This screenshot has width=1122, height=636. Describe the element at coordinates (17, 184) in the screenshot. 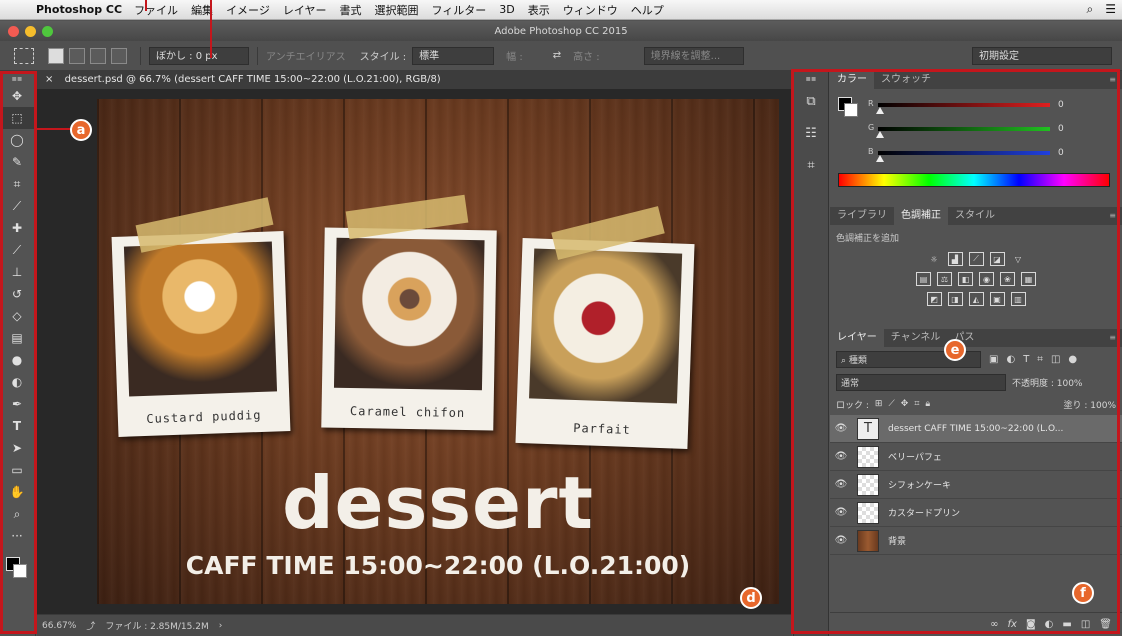

I see `crop-tool-icon: ⌗` at that location.